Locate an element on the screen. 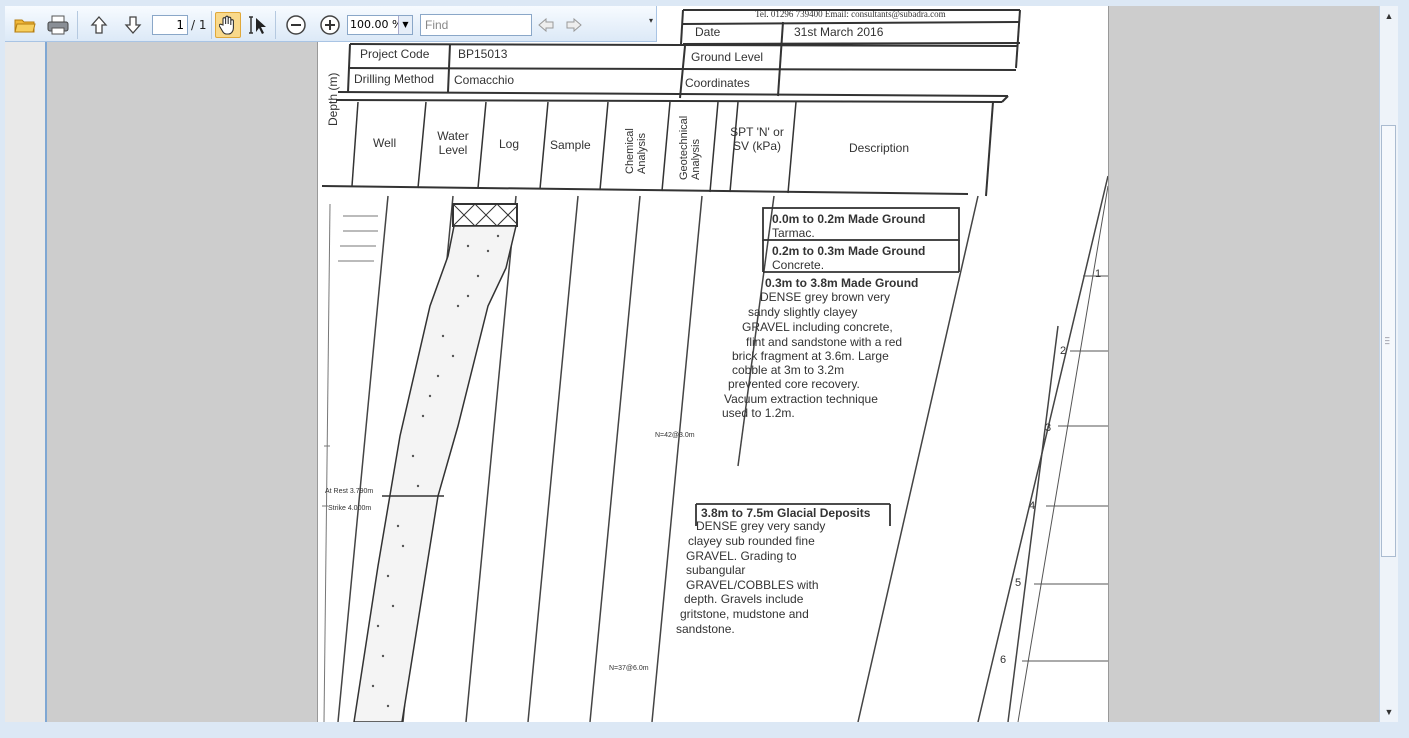 Image resolution: width=1409 pixels, height=738 pixels. stratum-1-title: 0.0m to 0.2m Made Ground is located at coordinates (849, 219).